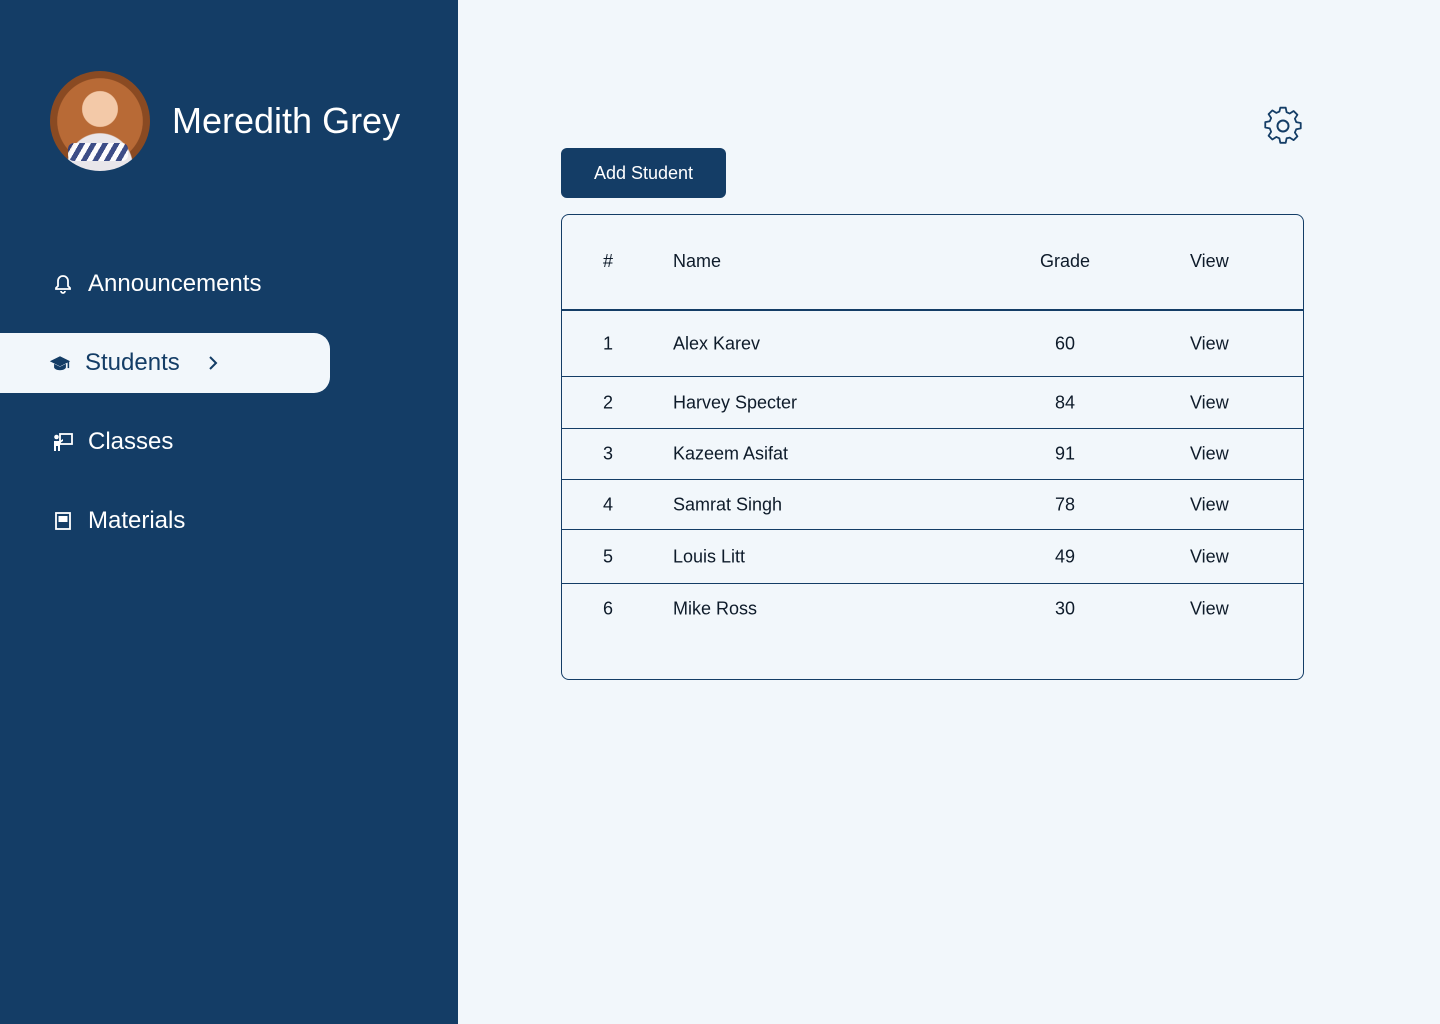 This screenshot has width=1440, height=1024. I want to click on column-header-view: View, so click(1209, 261).